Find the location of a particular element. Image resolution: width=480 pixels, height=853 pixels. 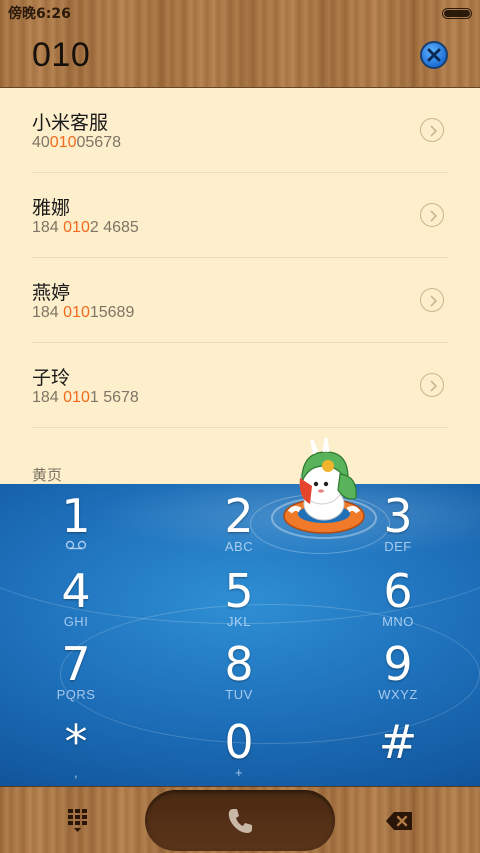

key-9: 9 WXYZ is located at coordinates (398, 671).